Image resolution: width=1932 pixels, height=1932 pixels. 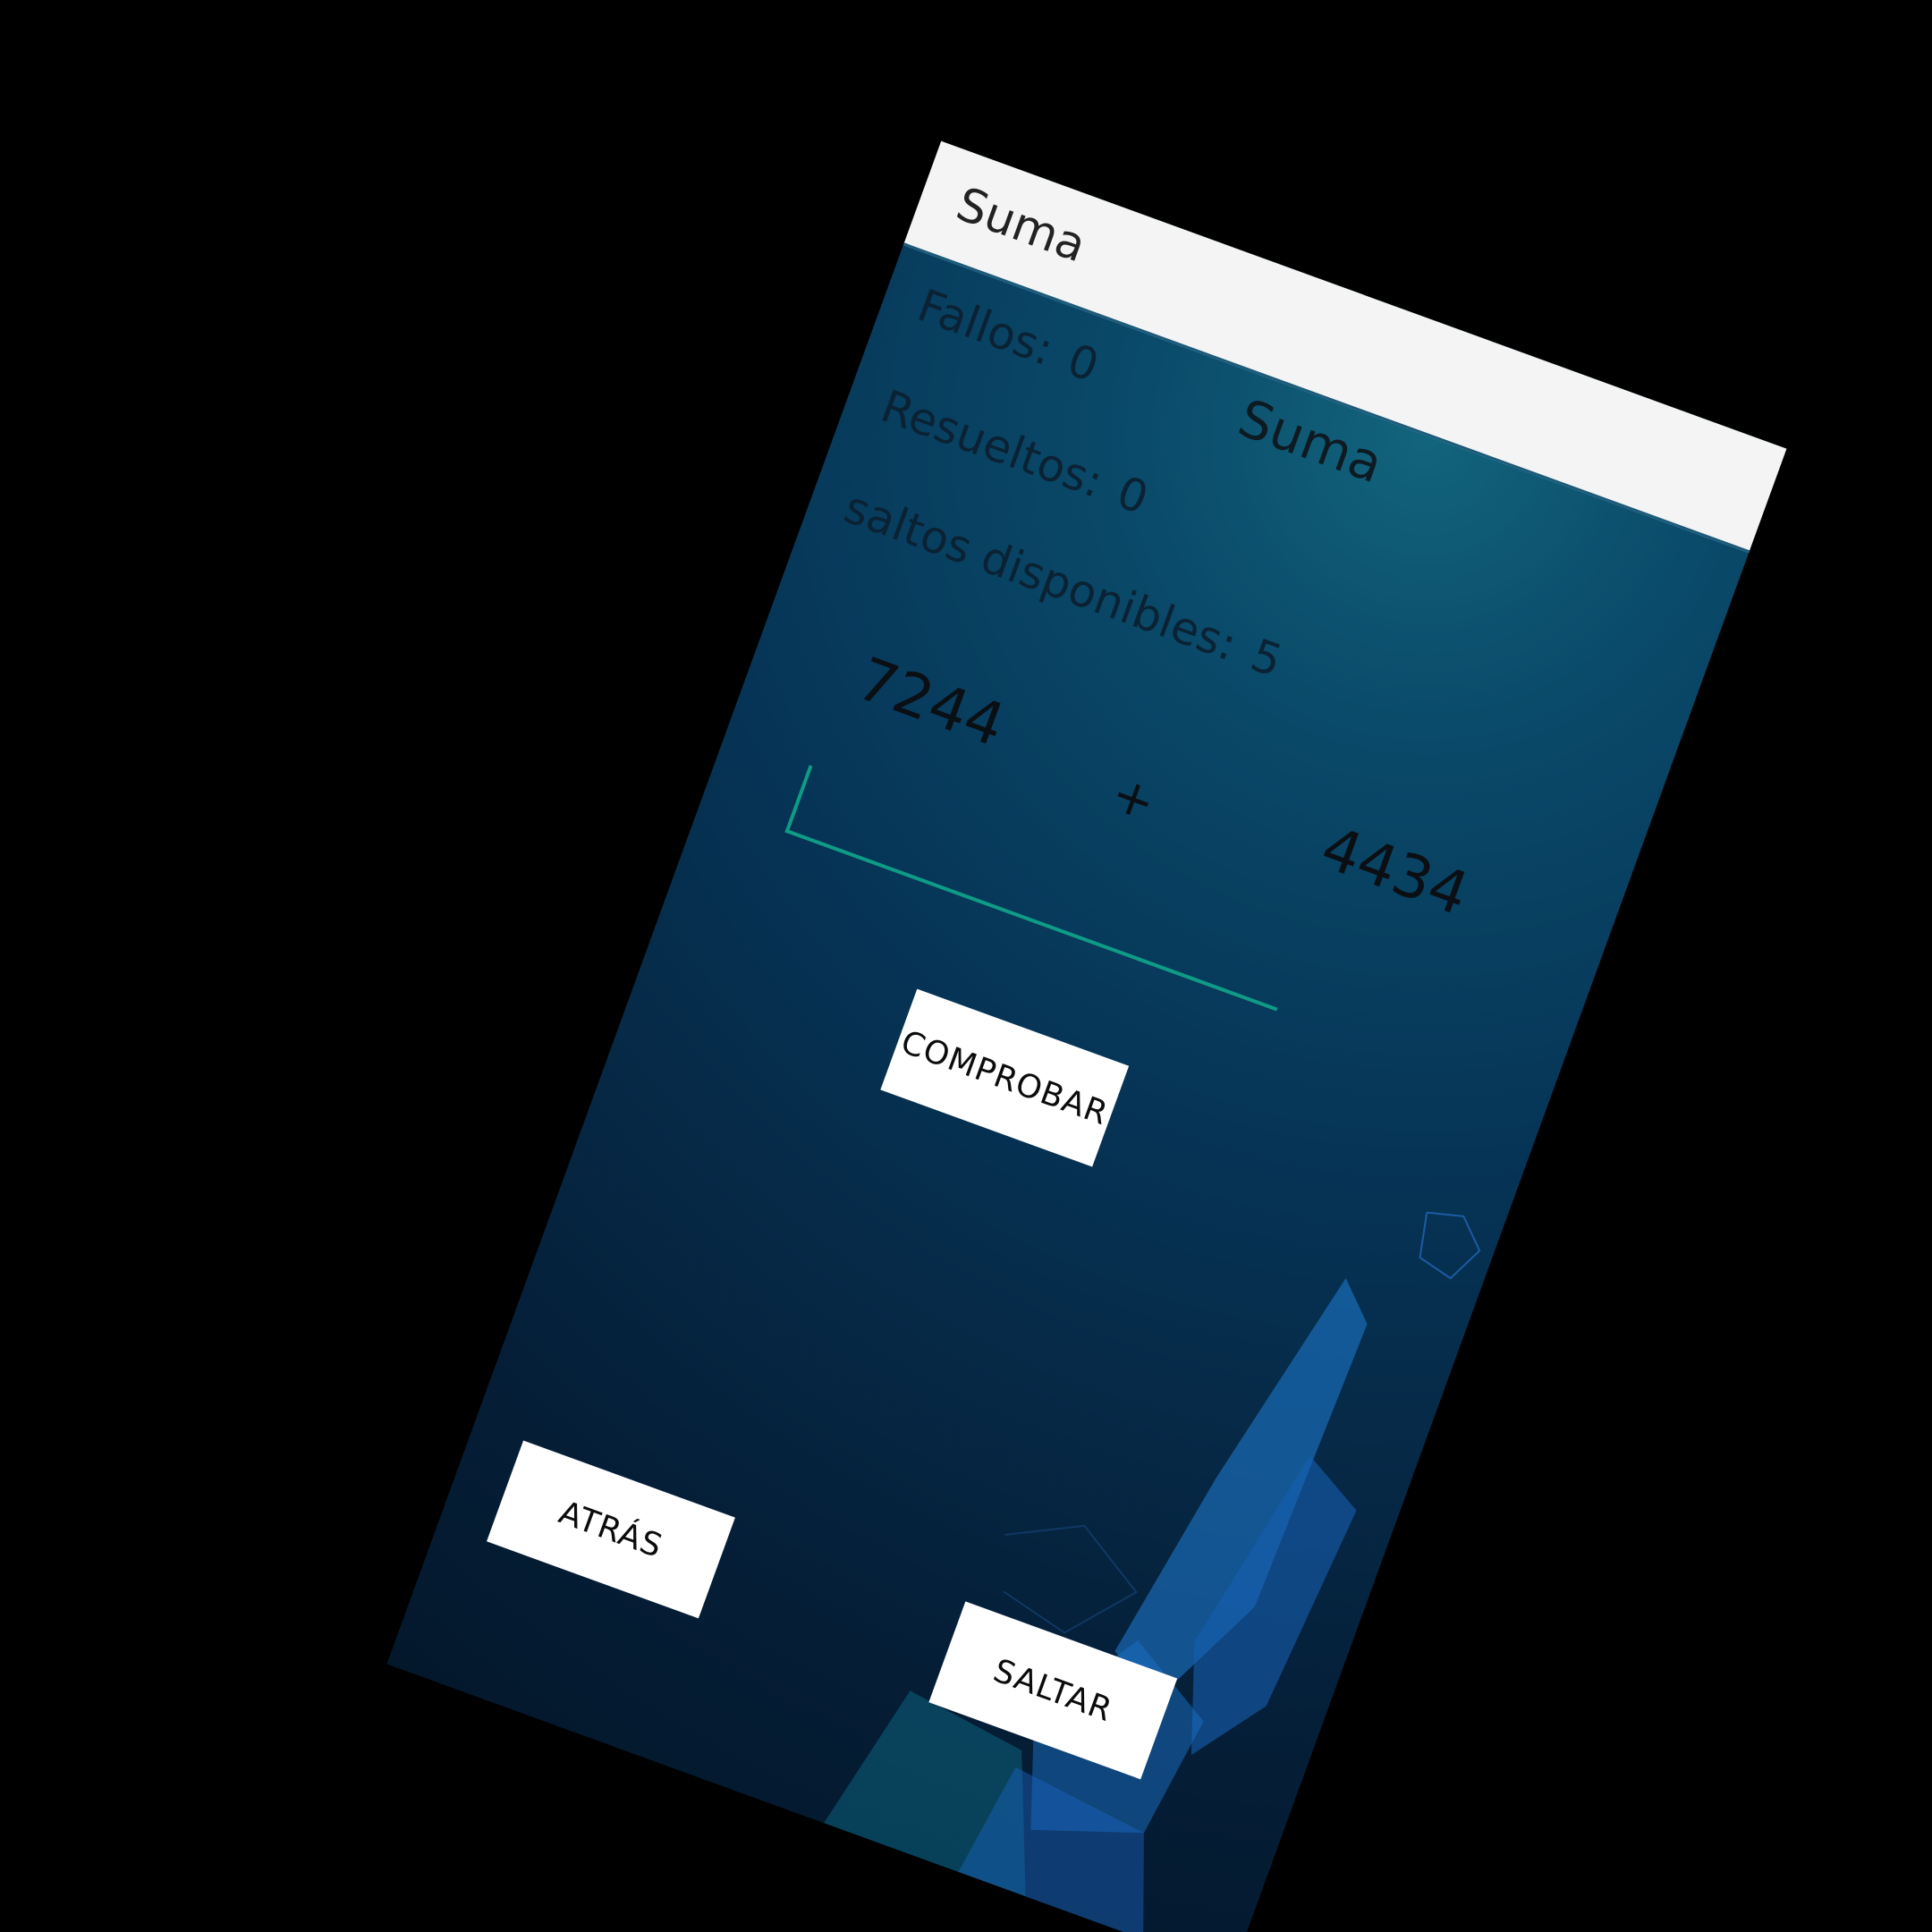 What do you see at coordinates (1053, 1690) in the screenshot?
I see `skip-button-label: SALTAR` at bounding box center [1053, 1690].